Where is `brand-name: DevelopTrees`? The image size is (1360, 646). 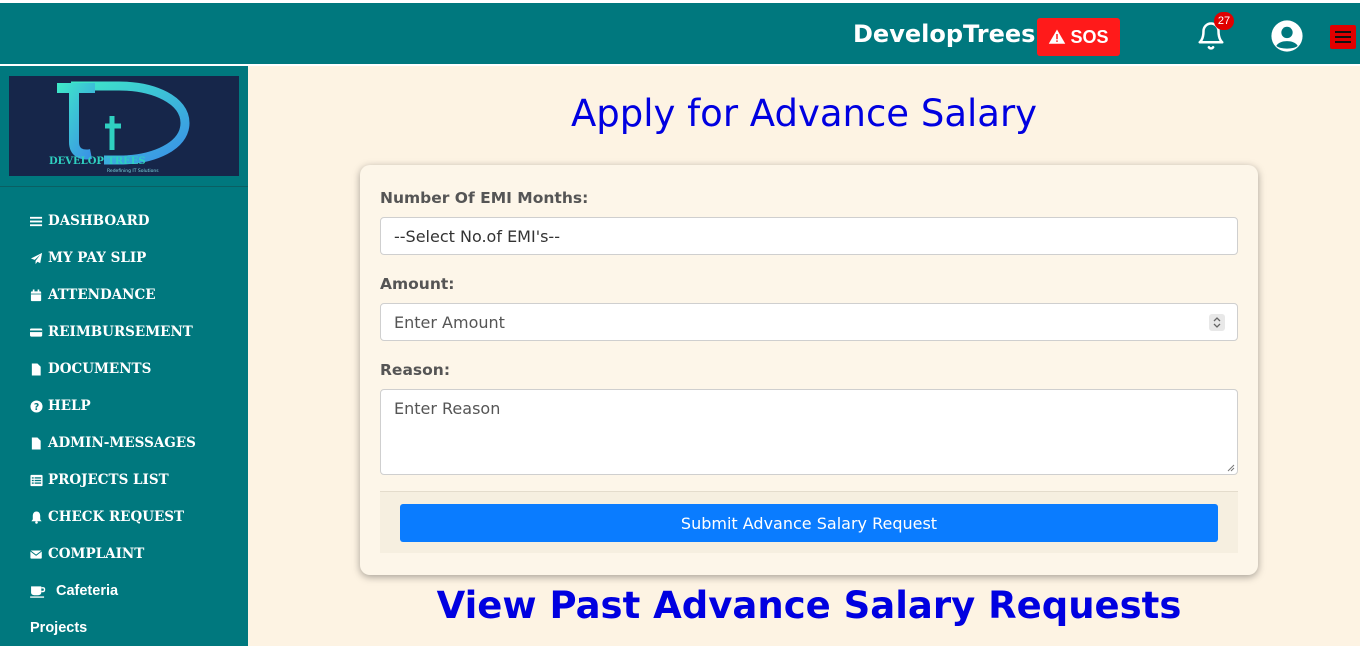 brand-name: DevelopTrees is located at coordinates (944, 34).